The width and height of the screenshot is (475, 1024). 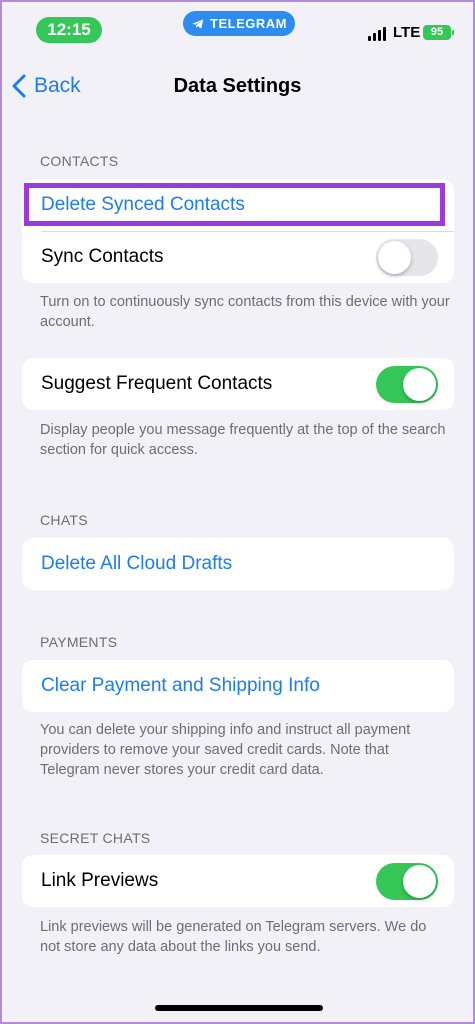 I want to click on suggest-card: Suggest Frequent Contacts, so click(x=238, y=384).